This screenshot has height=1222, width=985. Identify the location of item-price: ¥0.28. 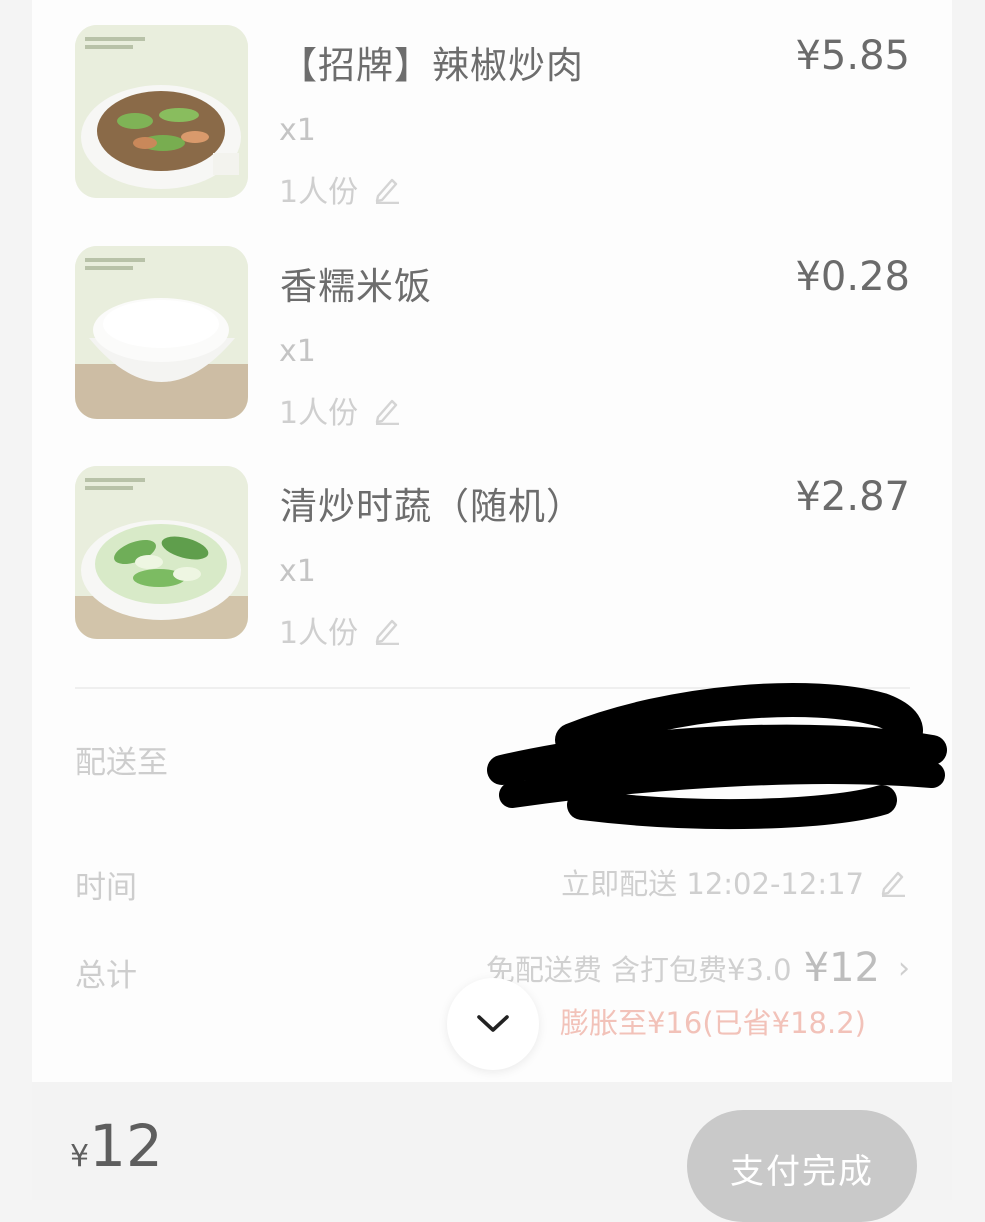
(852, 277).